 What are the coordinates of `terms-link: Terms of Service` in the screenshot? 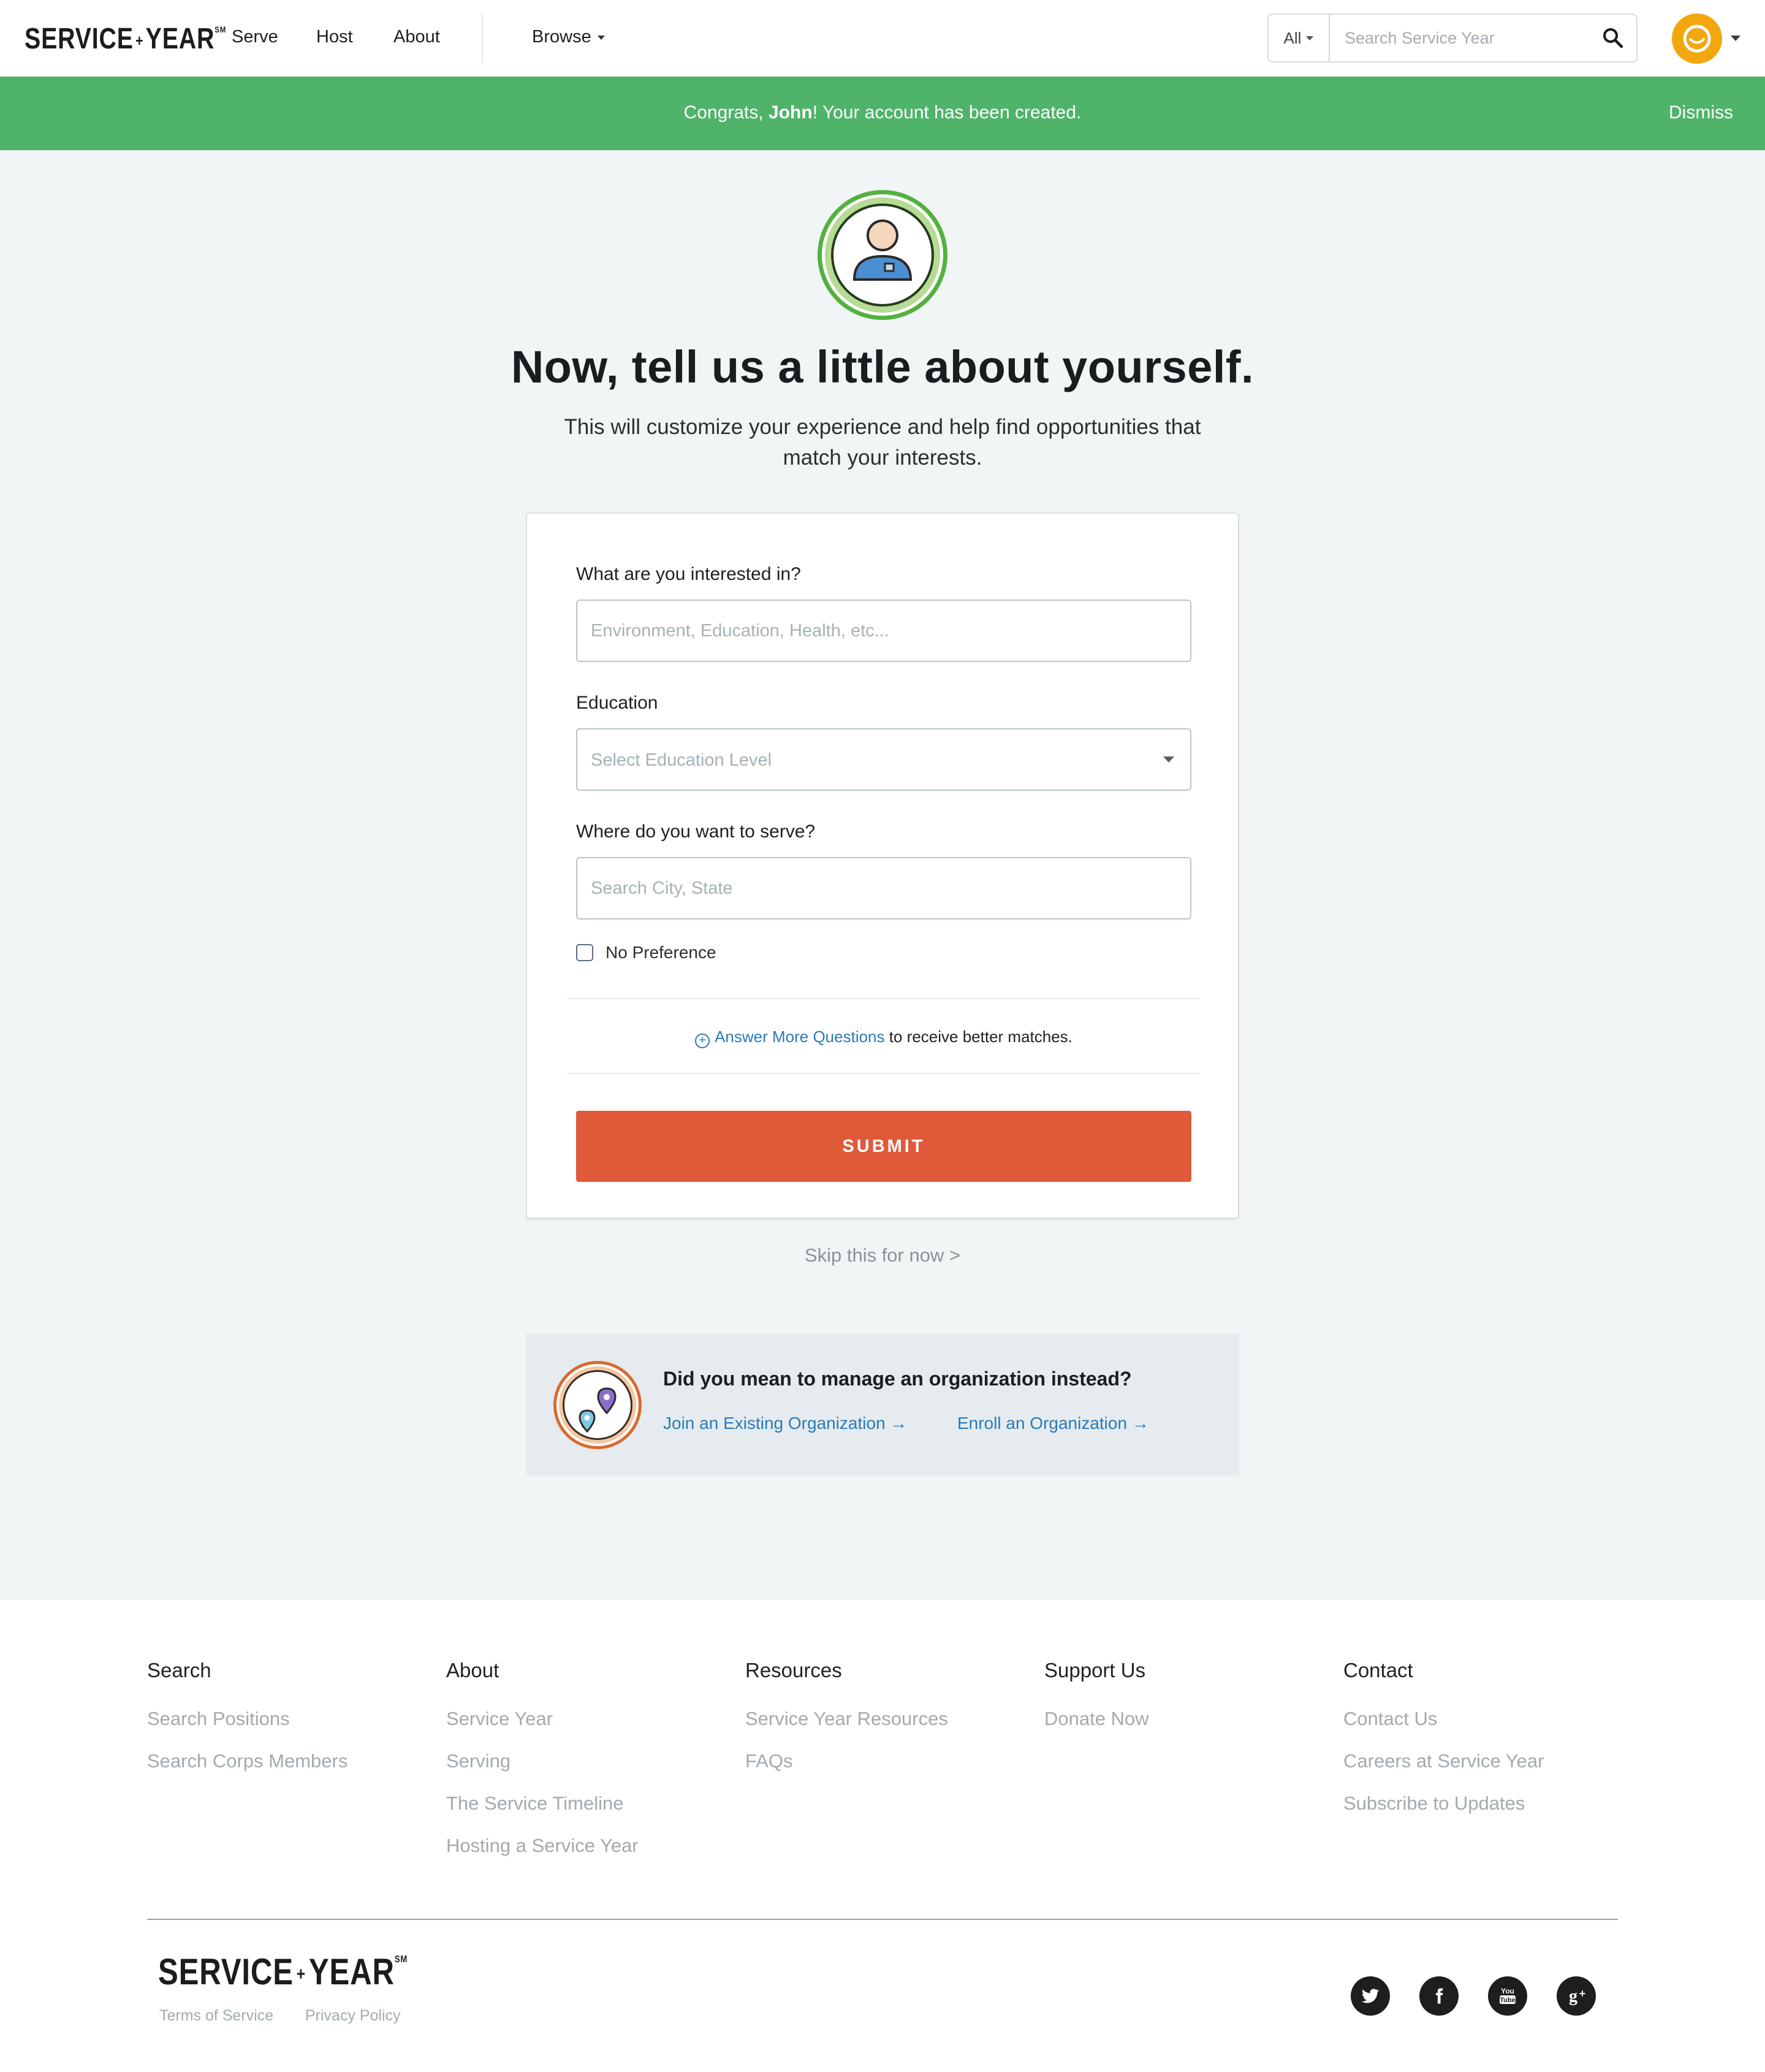 It's located at (216, 2016).